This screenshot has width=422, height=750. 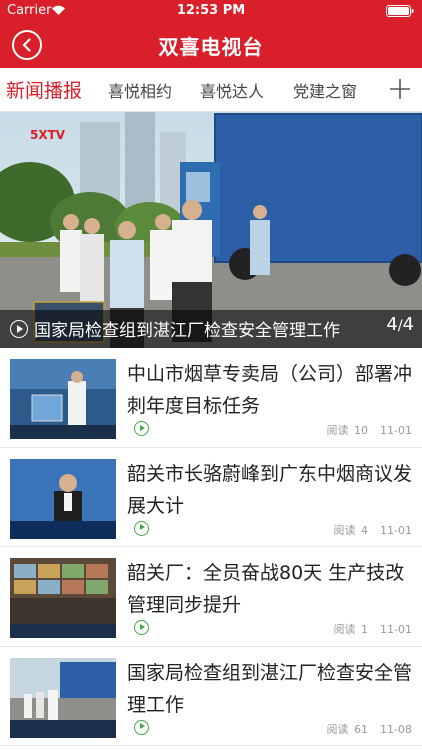 I want to click on nav-bar: 双喜电视台, so click(x=211, y=45).